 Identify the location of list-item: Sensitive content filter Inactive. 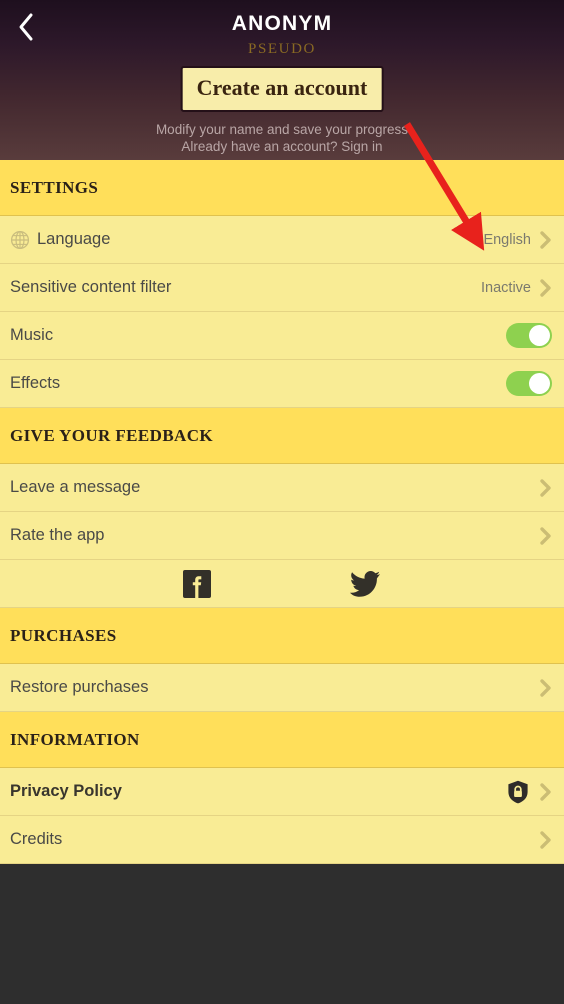
(282, 288).